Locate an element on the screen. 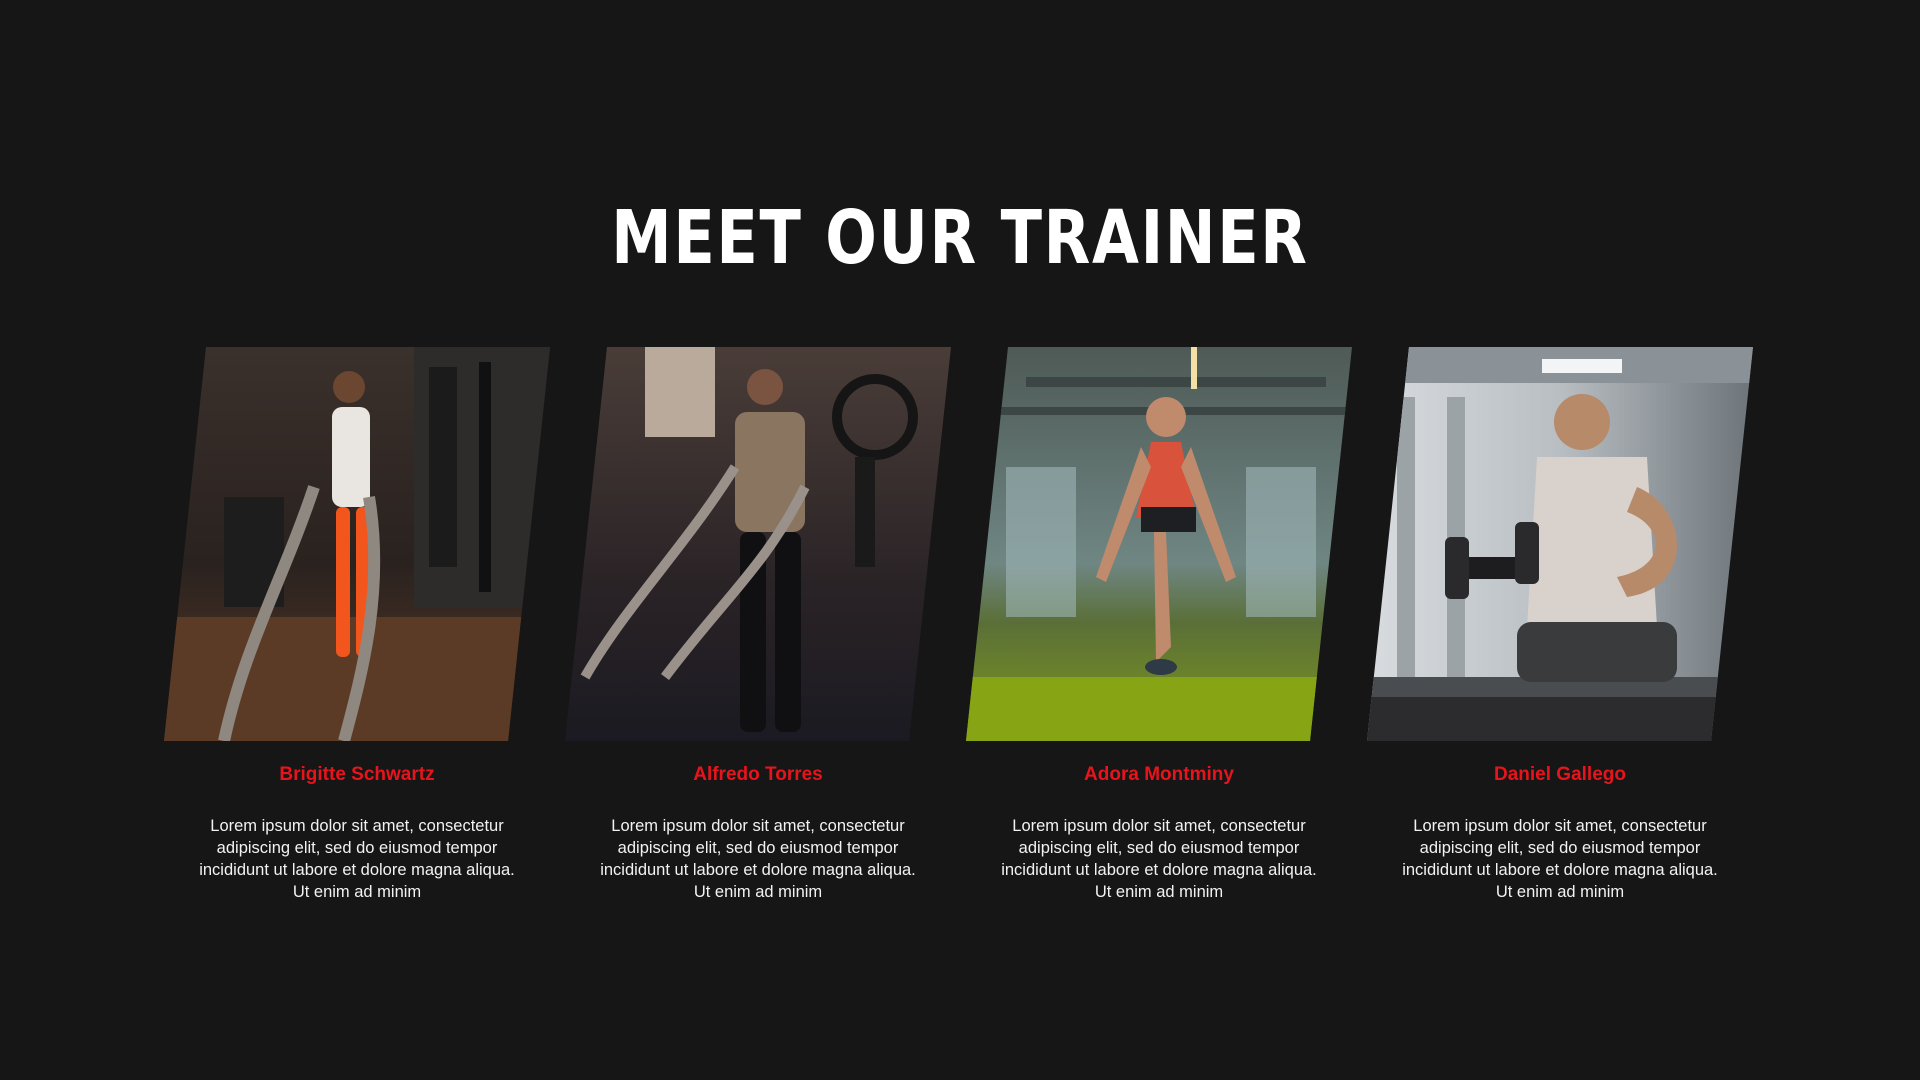 The width and height of the screenshot is (1920, 1080). trainer-name: Alfredo Torres is located at coordinates (758, 774).